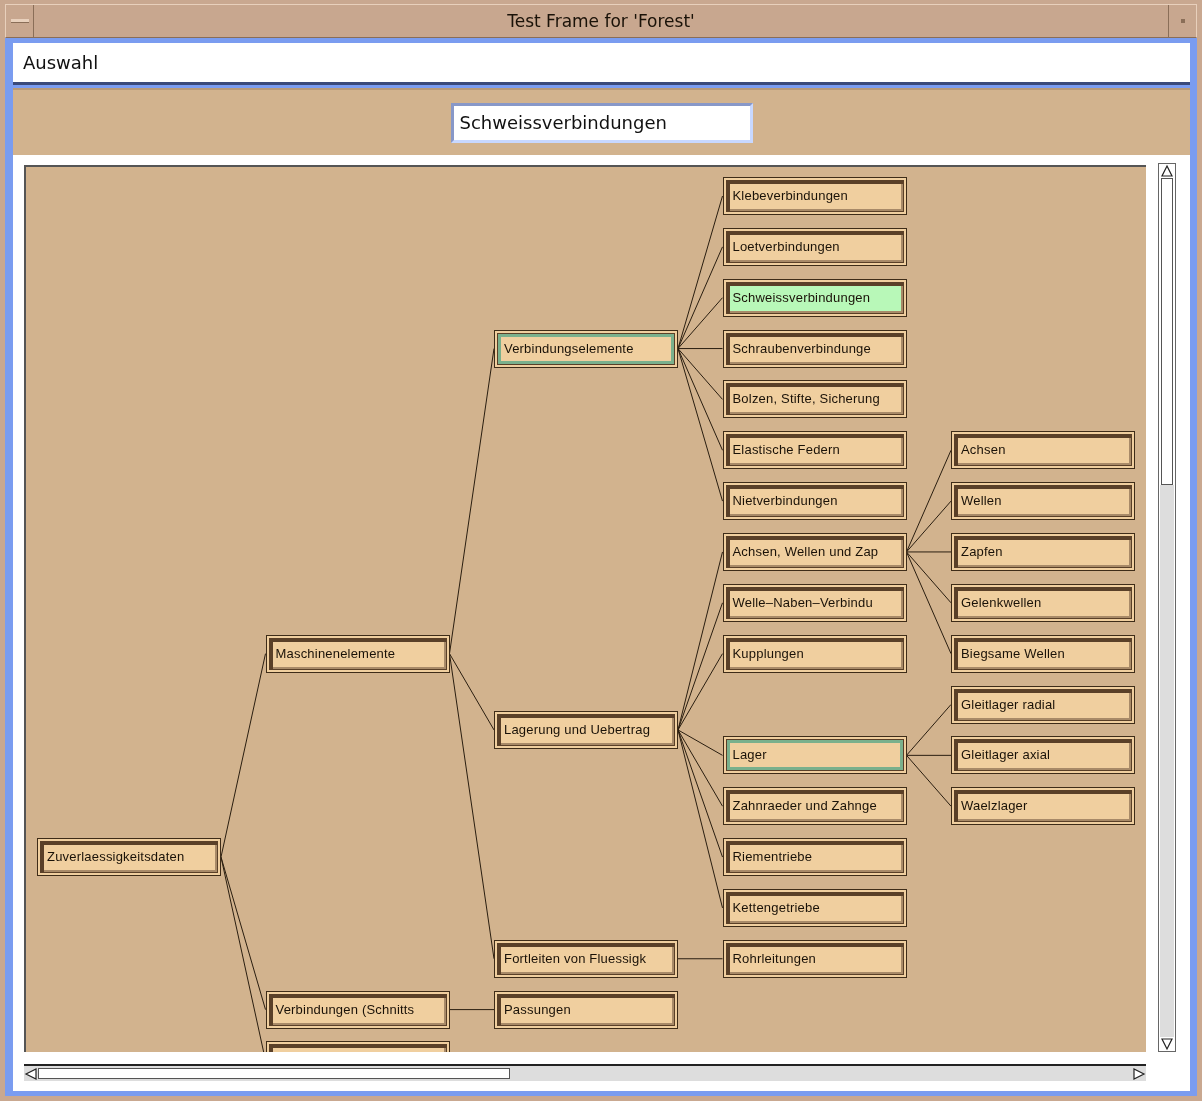  What do you see at coordinates (586, 729) in the screenshot?
I see `tree-node: Lagerung und Uebertrag` at bounding box center [586, 729].